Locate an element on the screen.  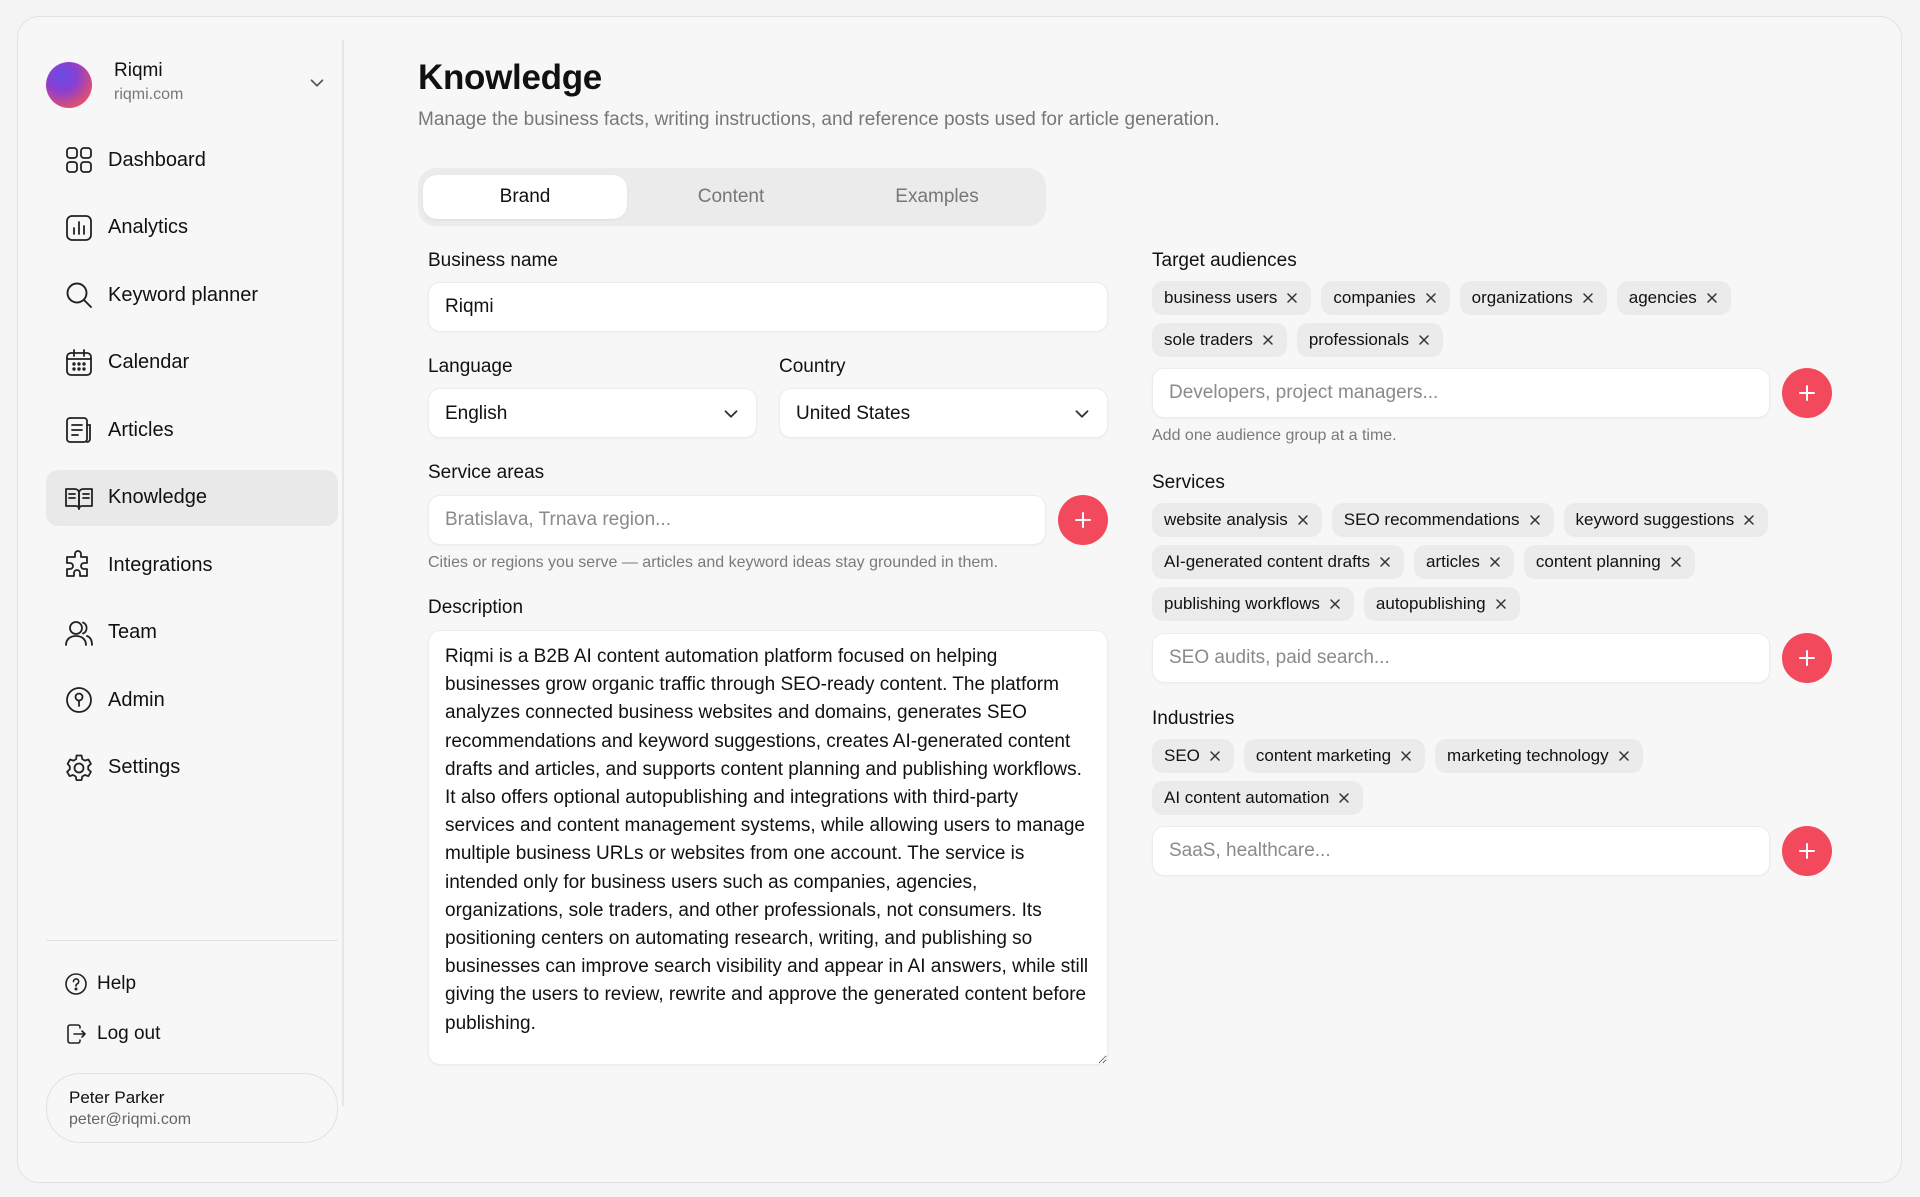
logout-icon is located at coordinates (76, 1034).